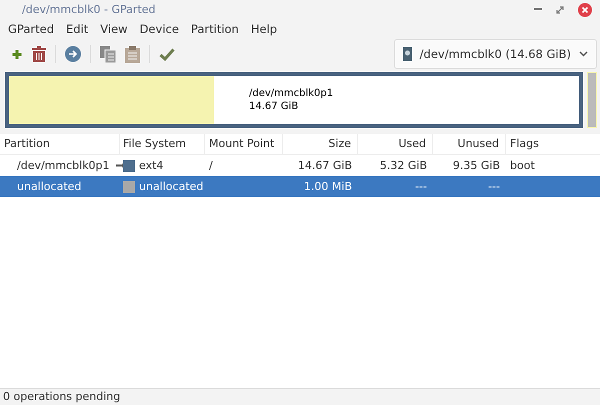 The width and height of the screenshot is (600, 405). Describe the element at coordinates (77, 29) in the screenshot. I see `menu-item: Edit` at that location.